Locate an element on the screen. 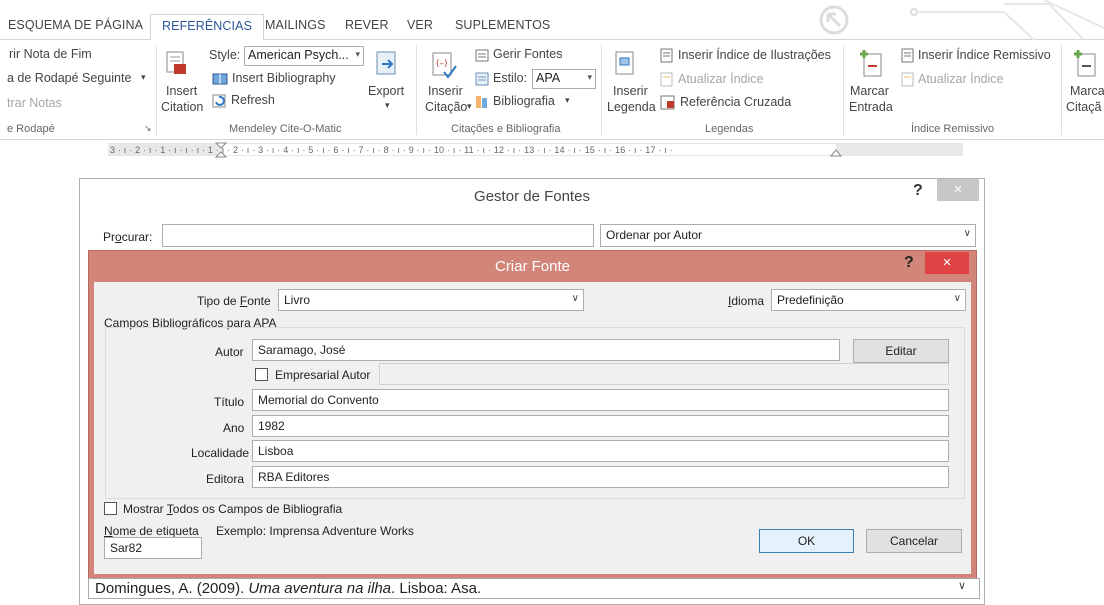 This screenshot has height=605, width=1104. autor-input: Saramago, José is located at coordinates (546, 350).